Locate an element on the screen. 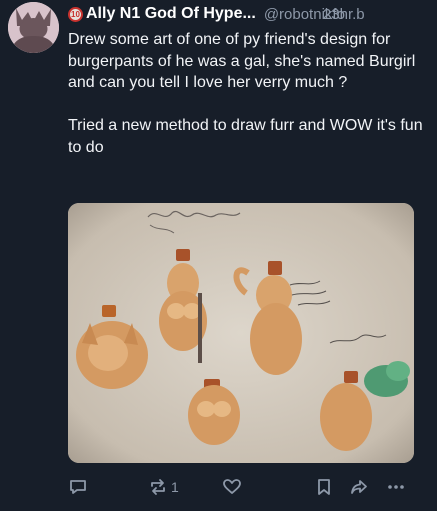 The height and width of the screenshot is (511, 437). numbered-badge-icon: 10 is located at coordinates (75, 14).